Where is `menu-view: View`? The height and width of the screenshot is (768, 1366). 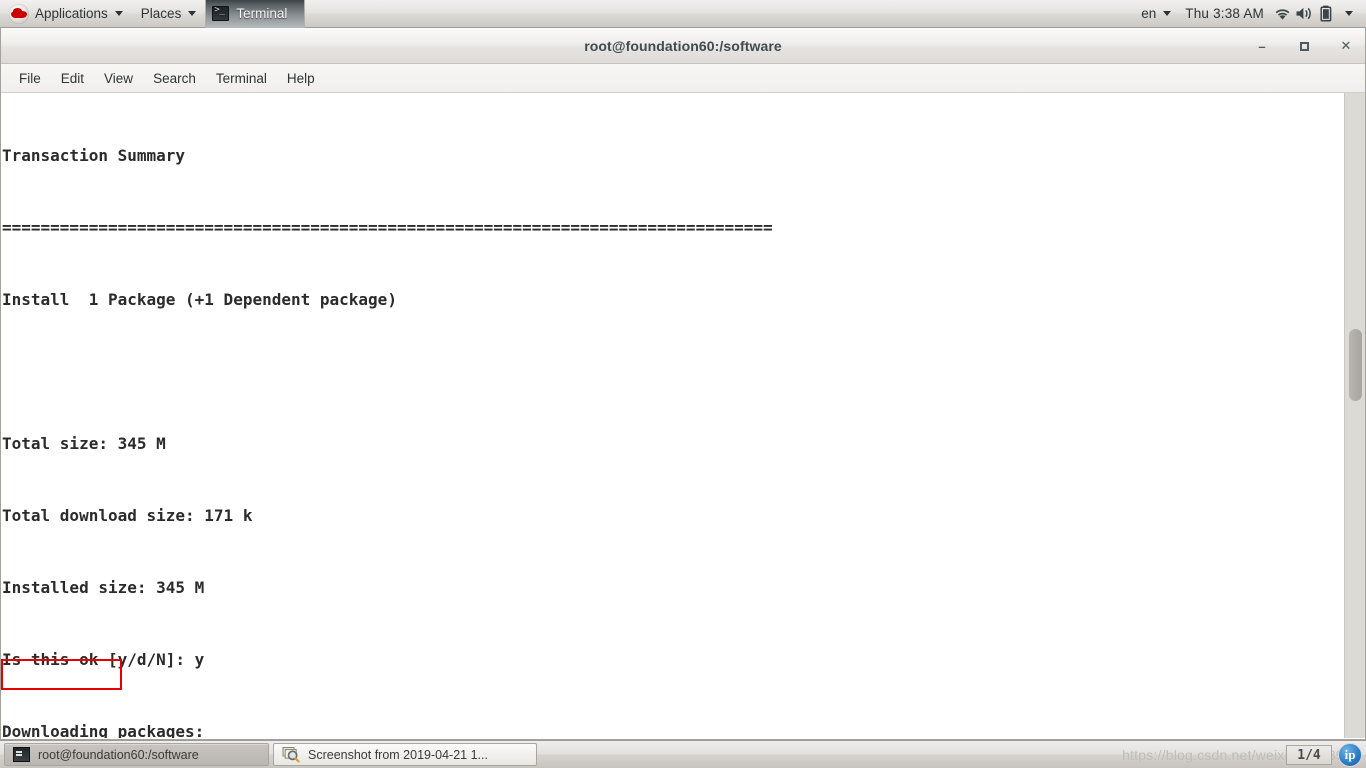 menu-view: View is located at coordinates (118, 78).